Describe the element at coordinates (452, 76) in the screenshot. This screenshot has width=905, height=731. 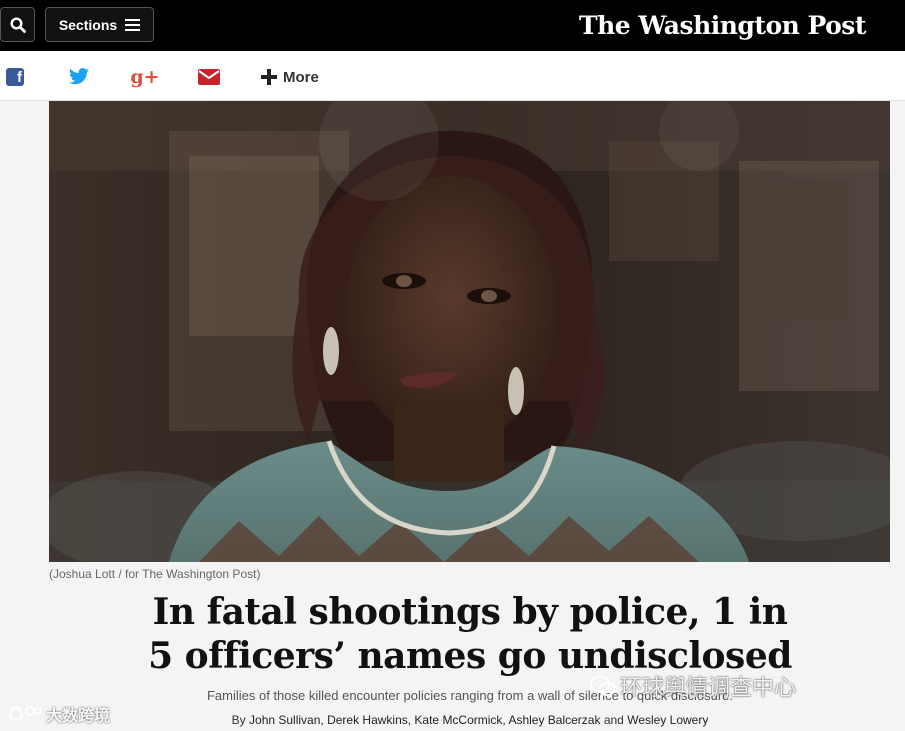
I see `share-toolbar: f g+ More` at that location.